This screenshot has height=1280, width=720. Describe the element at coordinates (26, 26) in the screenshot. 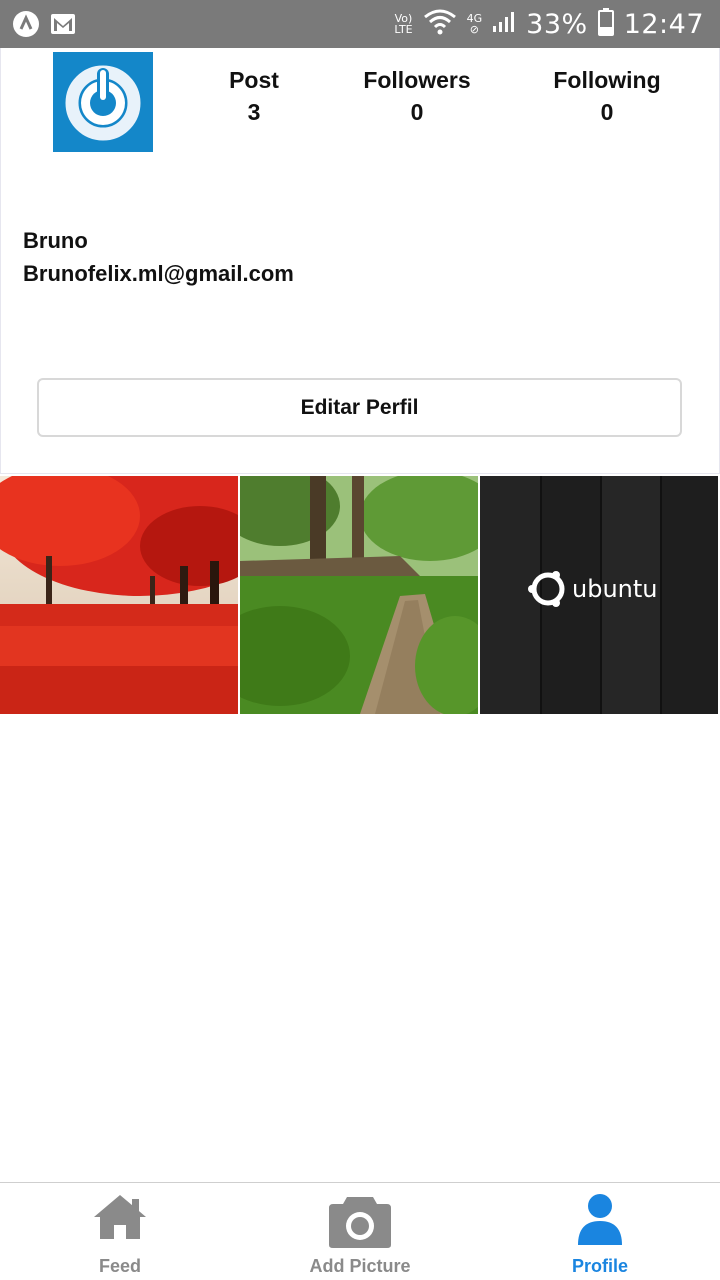

I see `app-notification-icon` at that location.